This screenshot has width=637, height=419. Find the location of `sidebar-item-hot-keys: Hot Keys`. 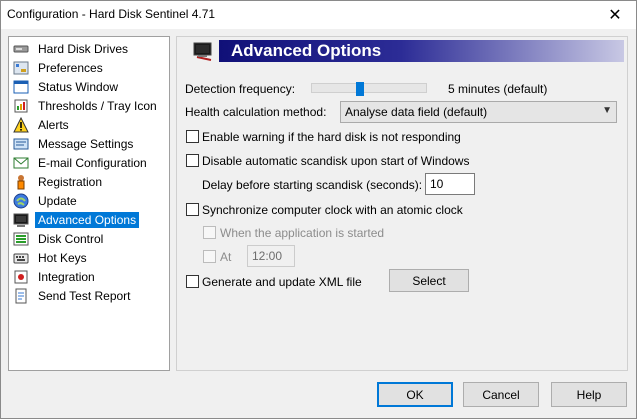

sidebar-item-hot-keys: Hot Keys is located at coordinates (51, 258).